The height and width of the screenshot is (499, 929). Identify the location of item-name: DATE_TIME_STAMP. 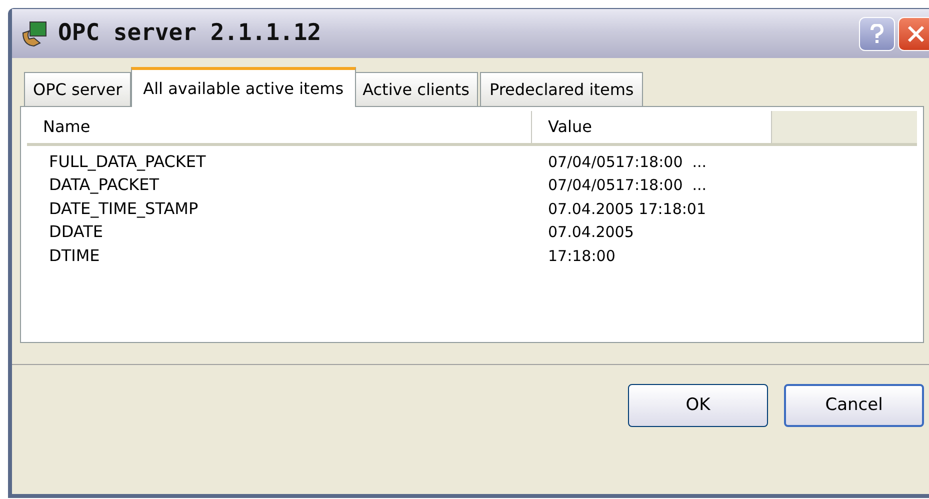
(124, 209).